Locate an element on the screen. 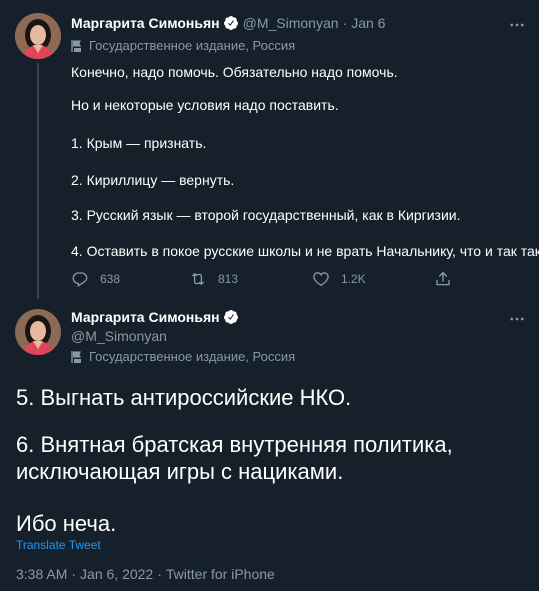 The height and width of the screenshot is (591, 539). reply-icon is located at coordinates (80, 279).